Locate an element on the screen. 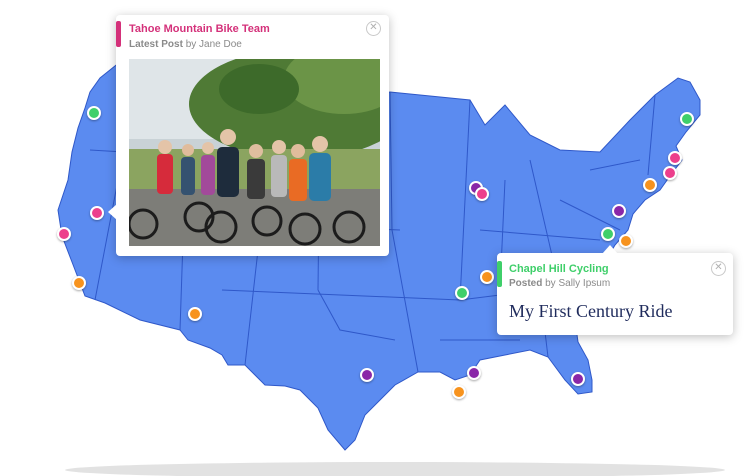 The width and height of the screenshot is (754, 476). tahoe-post-author: by Jane Doe is located at coordinates (213, 44).